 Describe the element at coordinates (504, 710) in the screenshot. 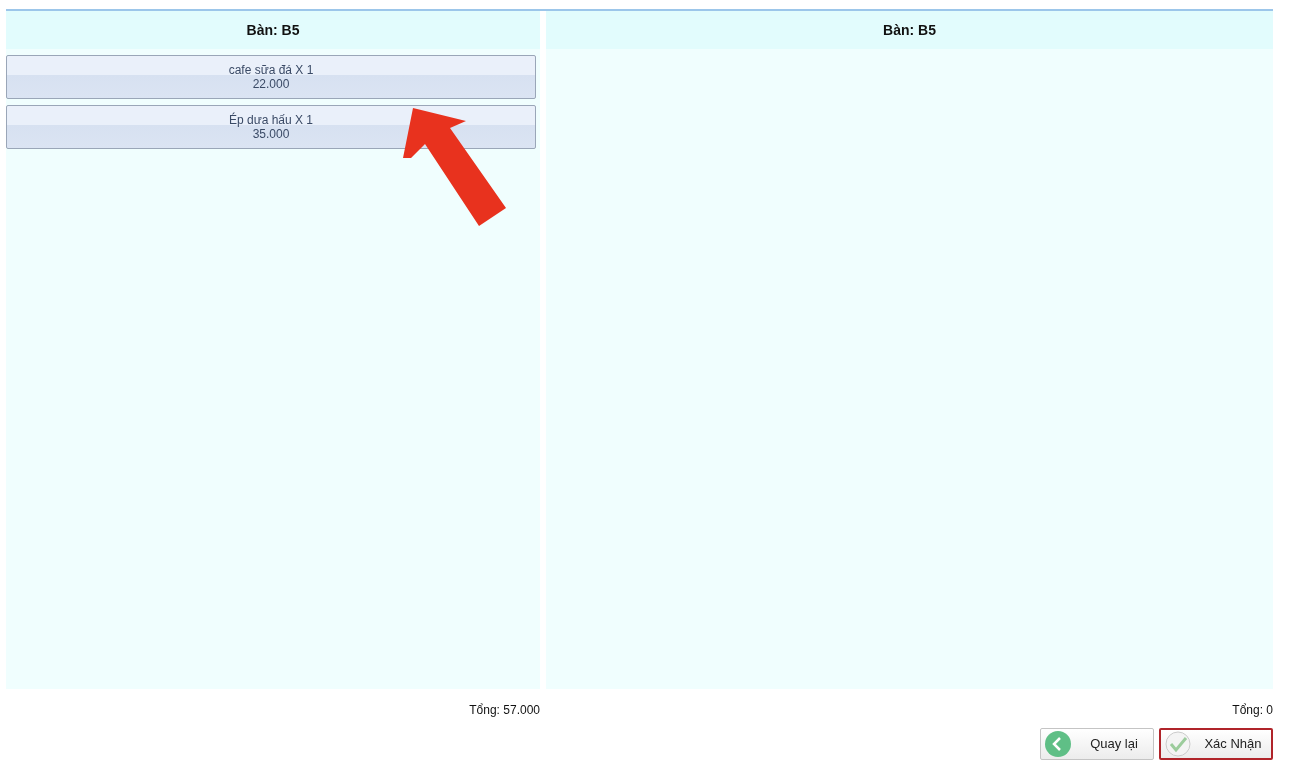

I see `total-label: Tổng: 57.000` at that location.